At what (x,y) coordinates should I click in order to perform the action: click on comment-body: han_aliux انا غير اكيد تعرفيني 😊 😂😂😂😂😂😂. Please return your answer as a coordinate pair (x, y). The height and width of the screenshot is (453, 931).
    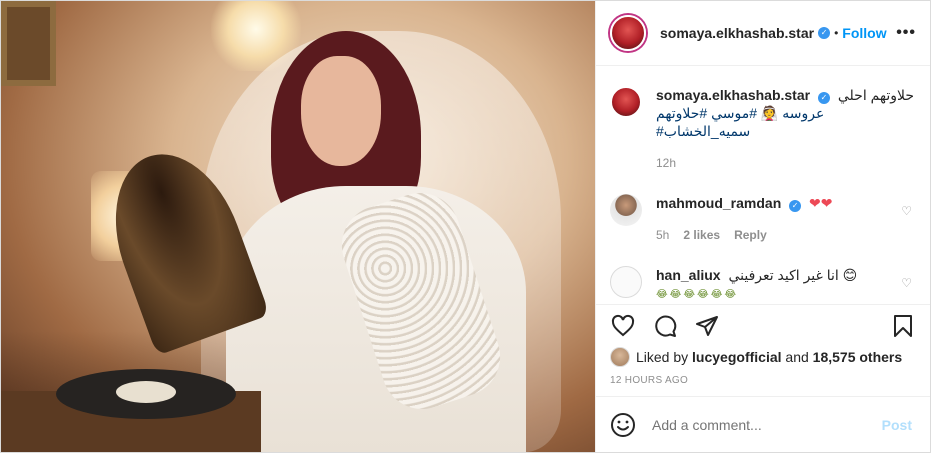
    Looking at the image, I should click on (786, 285).